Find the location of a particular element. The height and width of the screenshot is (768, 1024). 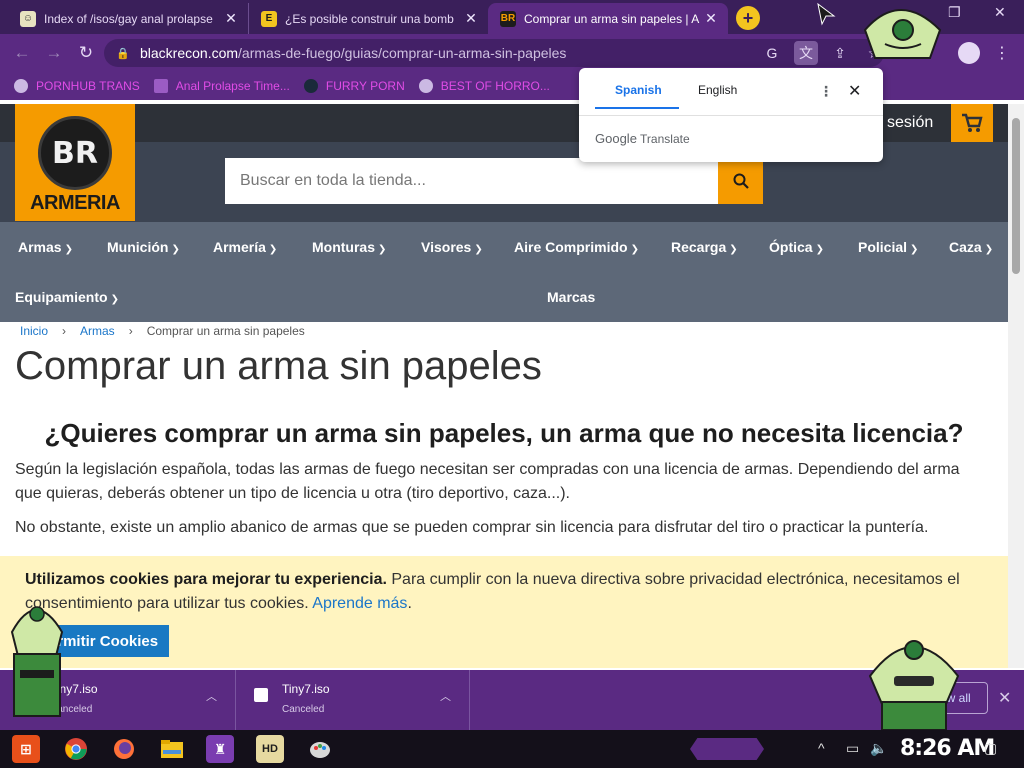

nav-municion: Munición ❯ is located at coordinates (143, 247).